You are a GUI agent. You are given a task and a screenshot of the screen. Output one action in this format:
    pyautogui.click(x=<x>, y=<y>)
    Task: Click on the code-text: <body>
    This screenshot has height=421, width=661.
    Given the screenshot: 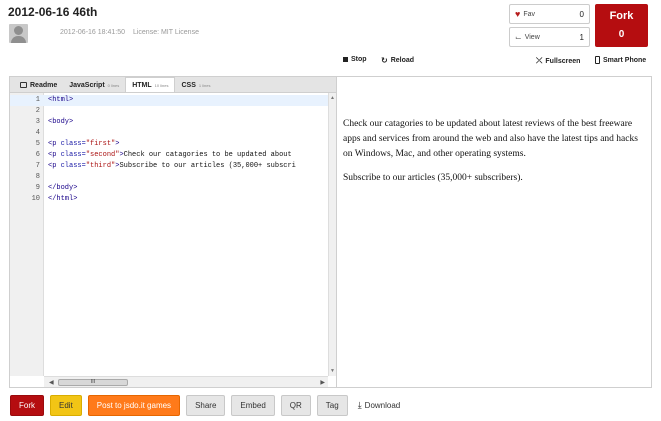 What is the action you would take?
    pyautogui.click(x=60, y=122)
    